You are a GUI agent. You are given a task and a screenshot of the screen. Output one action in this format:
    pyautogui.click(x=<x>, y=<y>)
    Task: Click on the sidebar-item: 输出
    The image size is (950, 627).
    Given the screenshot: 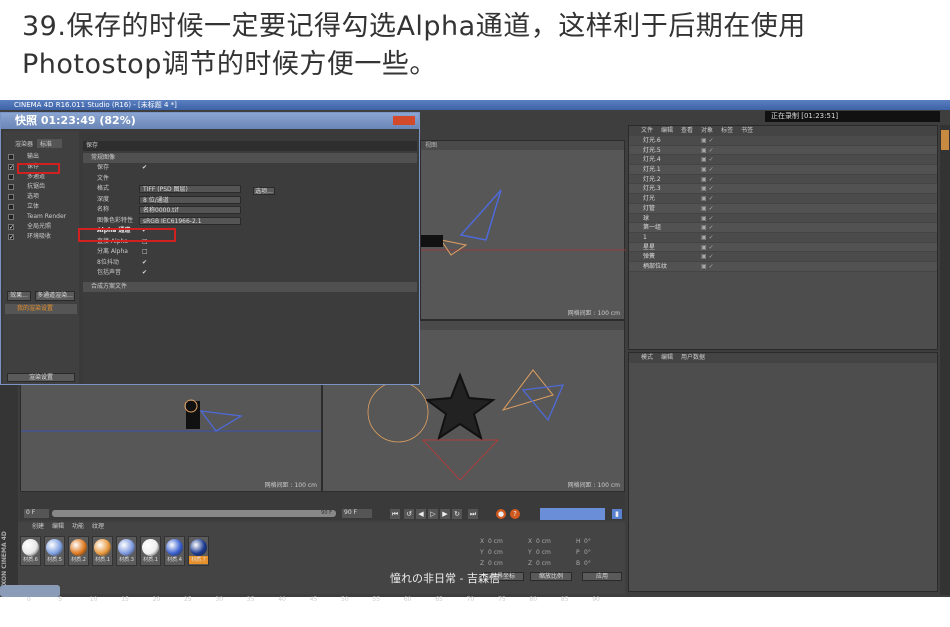 What is the action you would take?
    pyautogui.click(x=41, y=157)
    